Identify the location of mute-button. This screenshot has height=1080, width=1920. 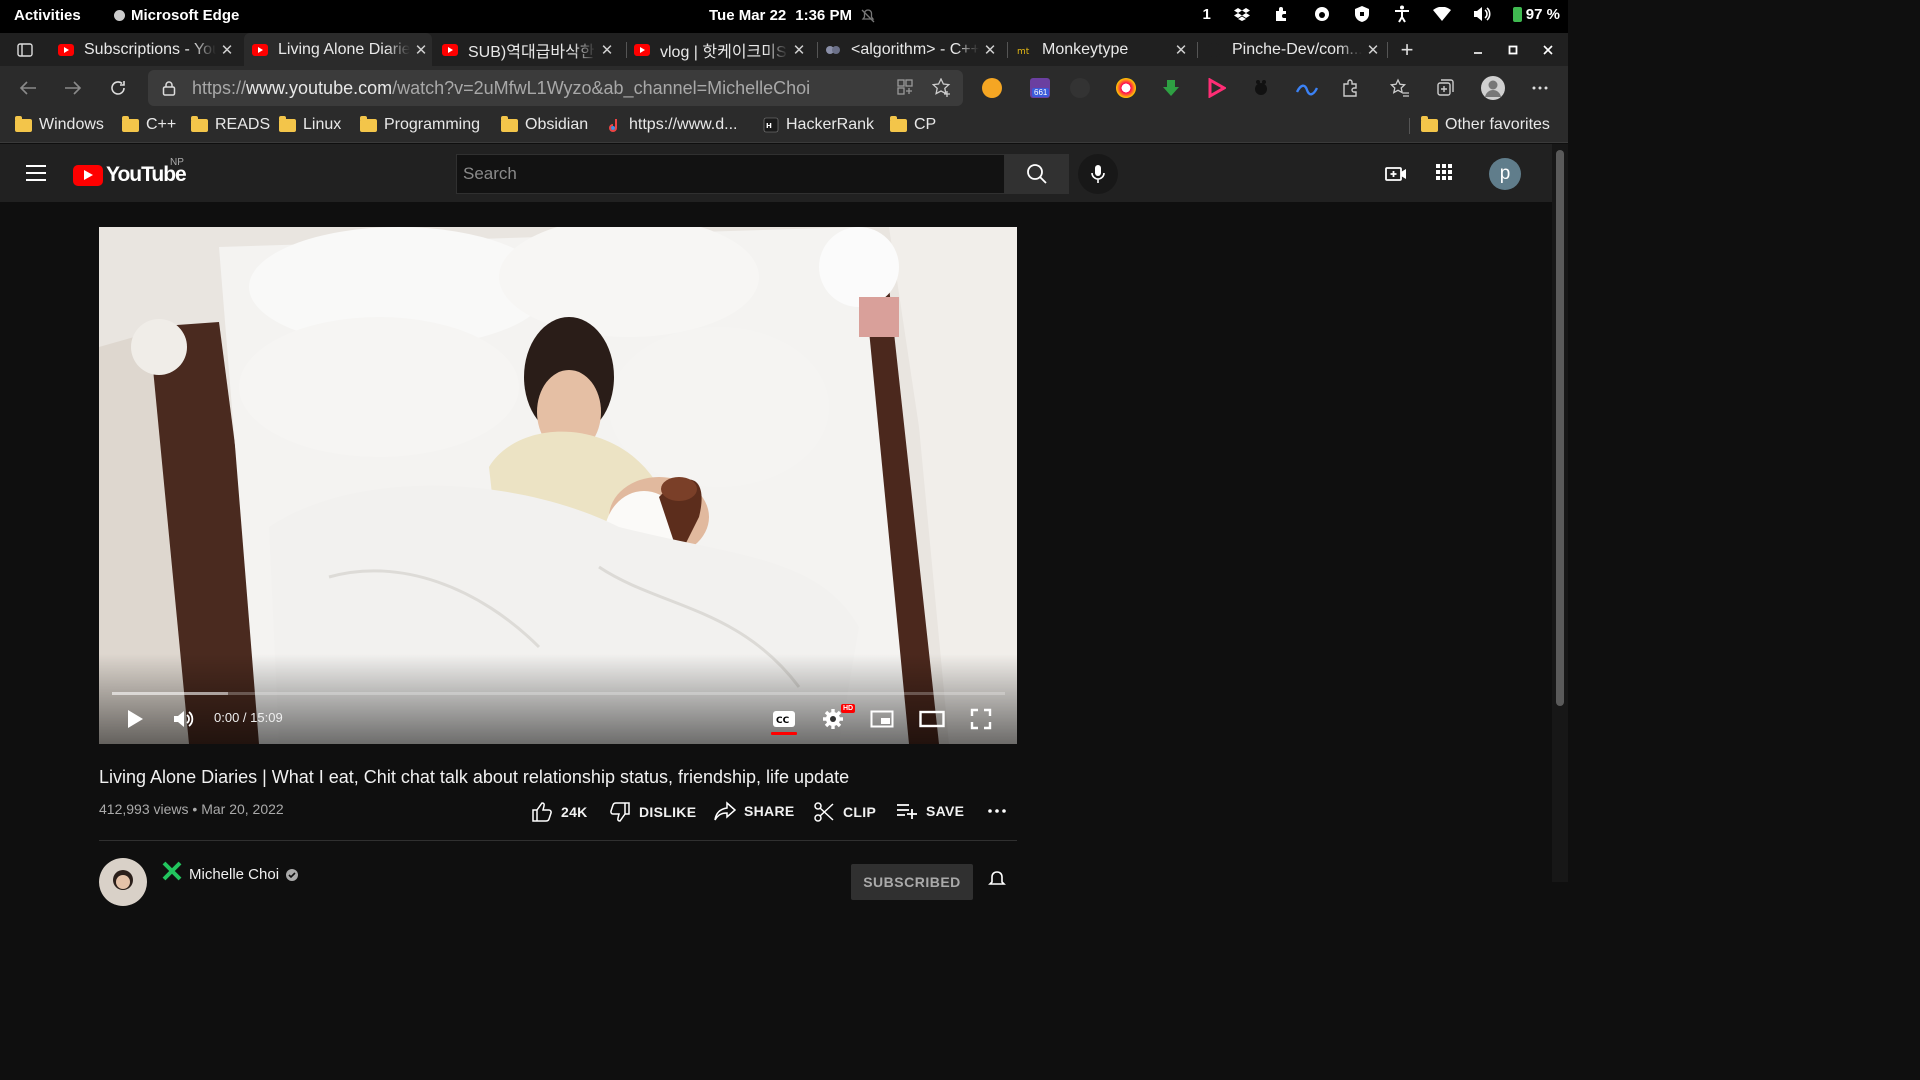
(184, 719).